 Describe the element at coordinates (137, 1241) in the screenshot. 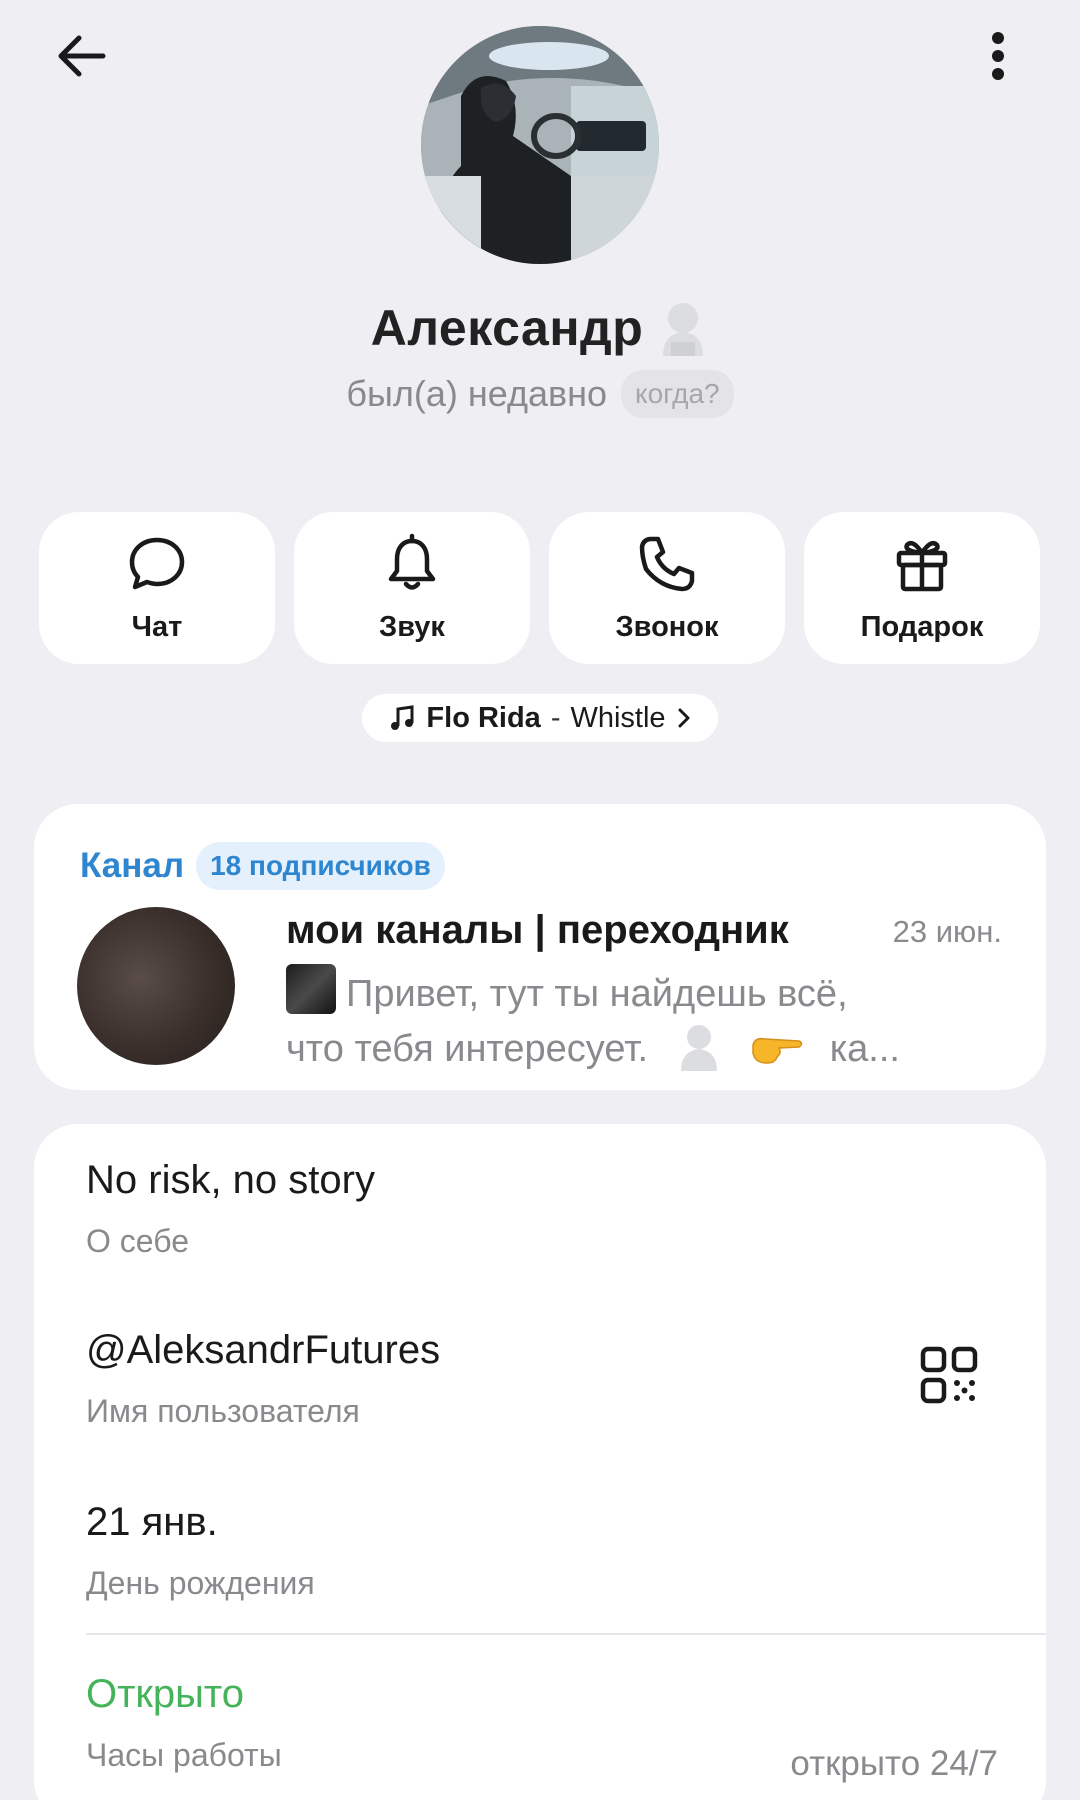

I see `bio-label: О себе` at that location.